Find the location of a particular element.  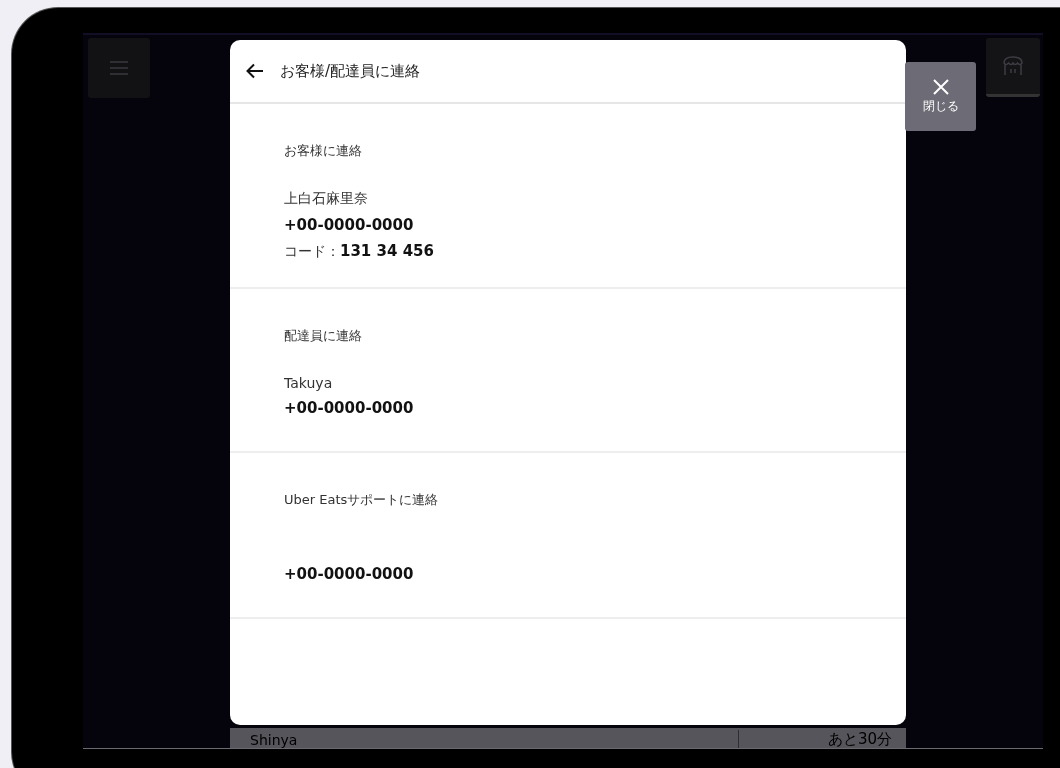

dialog-title: お客様/配達員に連絡 is located at coordinates (350, 71).